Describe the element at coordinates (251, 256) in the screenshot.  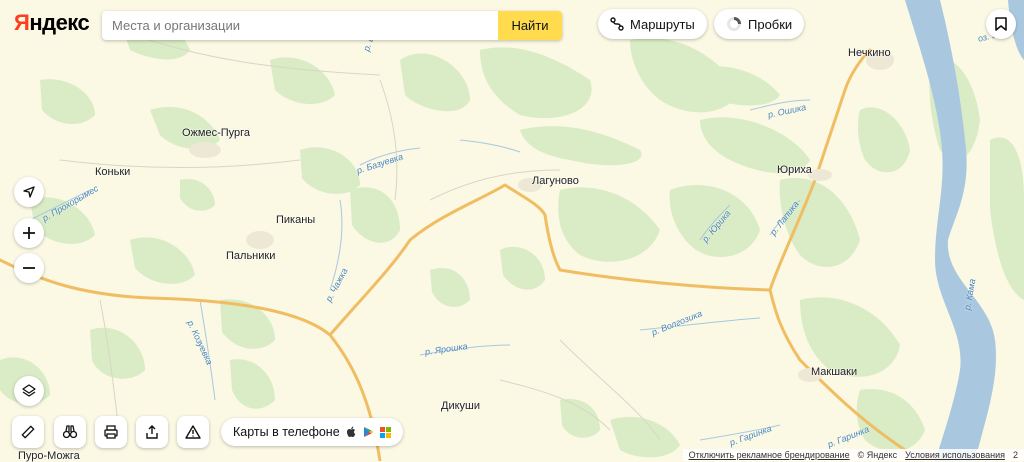
I see `place-label-palniki: Пальники` at that location.